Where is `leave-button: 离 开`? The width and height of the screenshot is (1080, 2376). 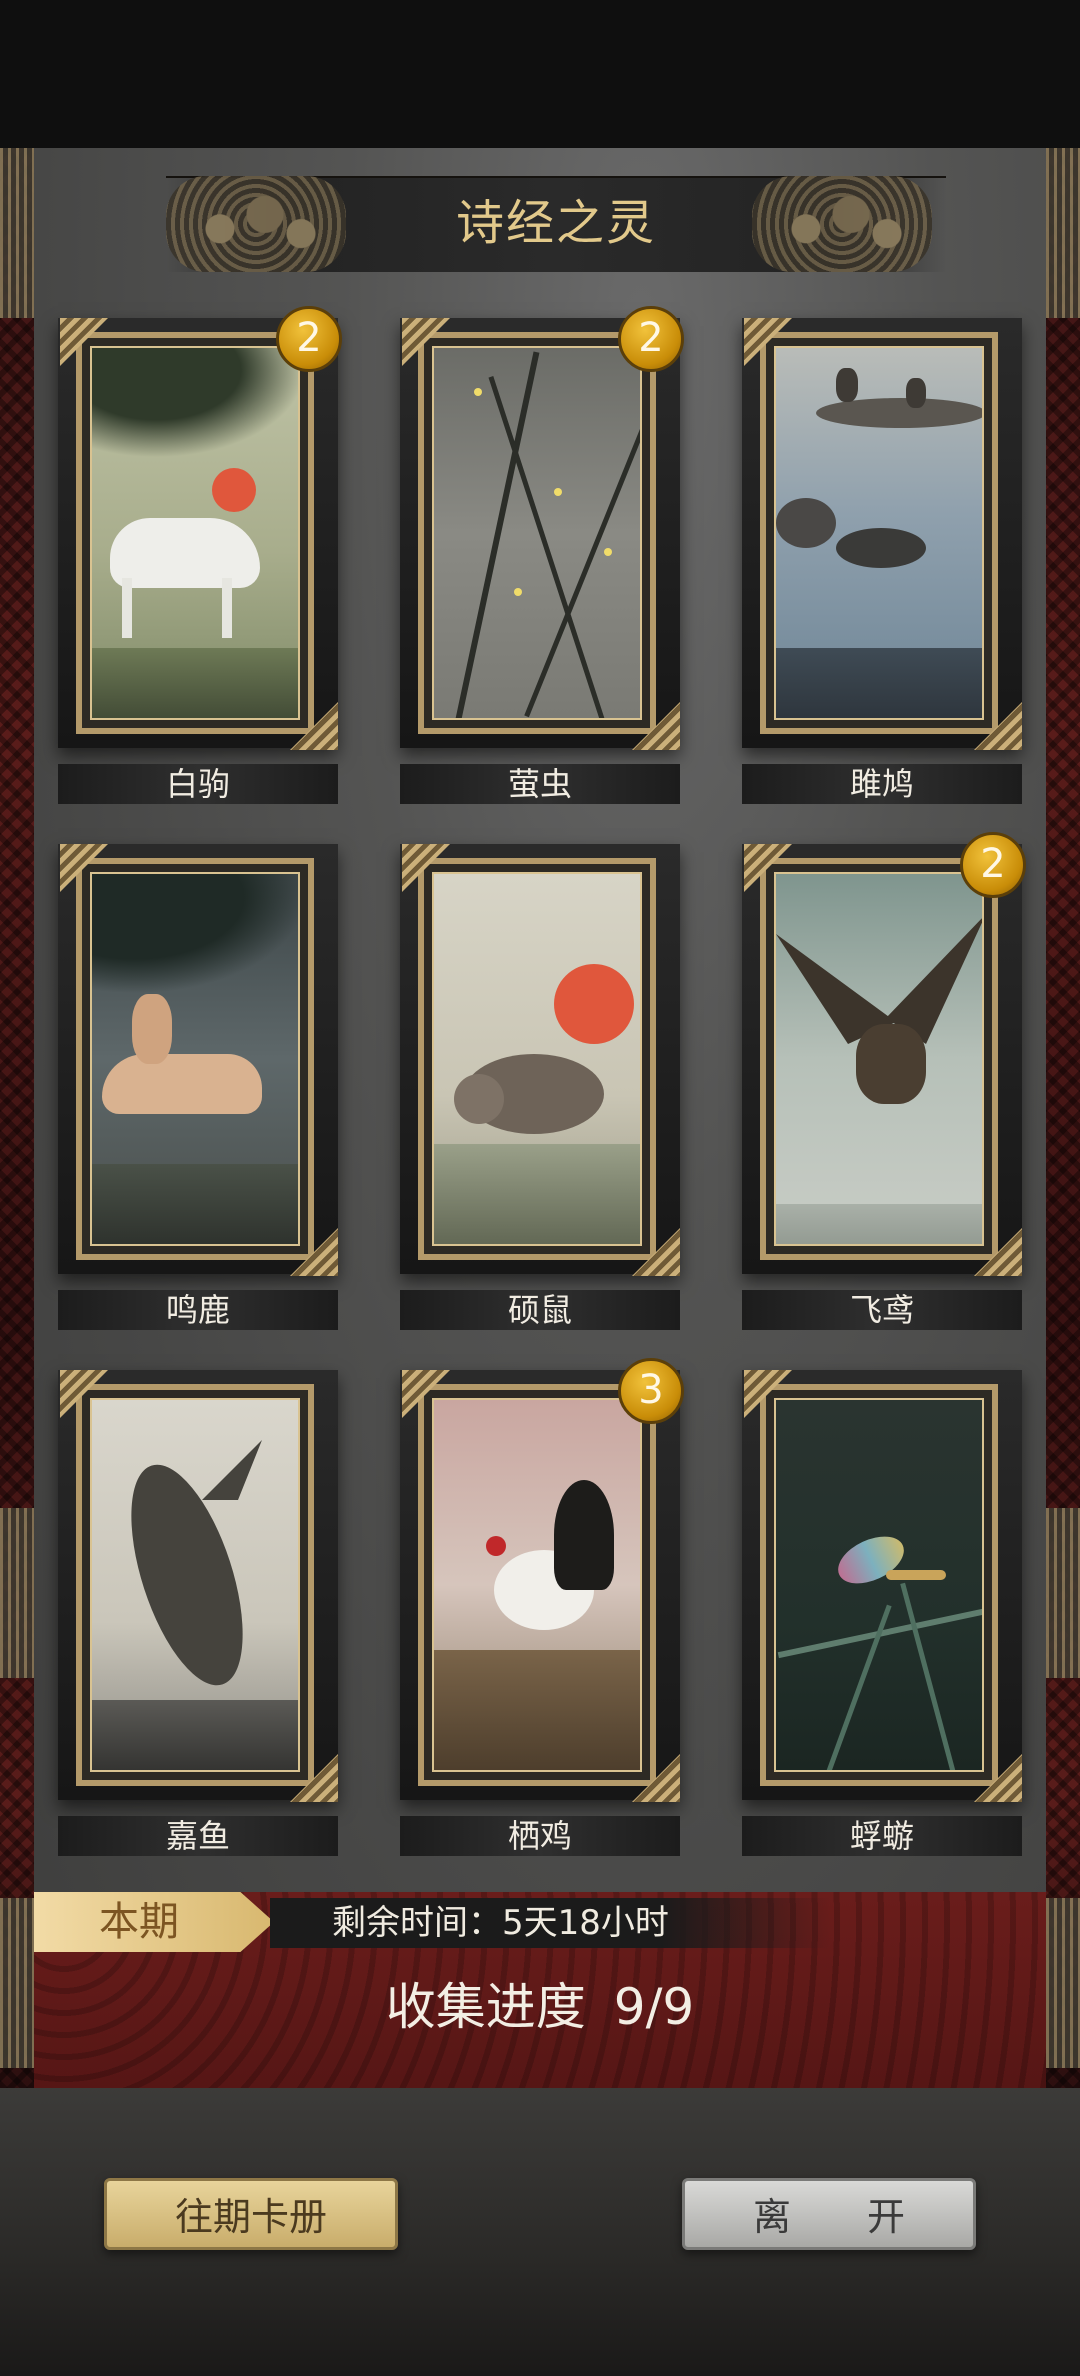 leave-button: 离 开 is located at coordinates (829, 2214).